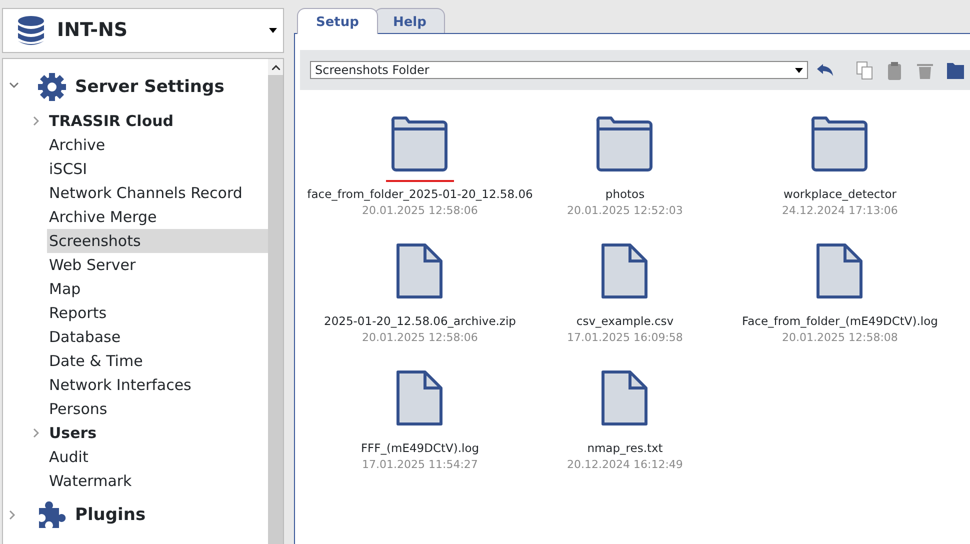 The image size is (970, 544). I want to click on file-name: face_from_folder_2025-01-20_12.58.06, so click(420, 195).